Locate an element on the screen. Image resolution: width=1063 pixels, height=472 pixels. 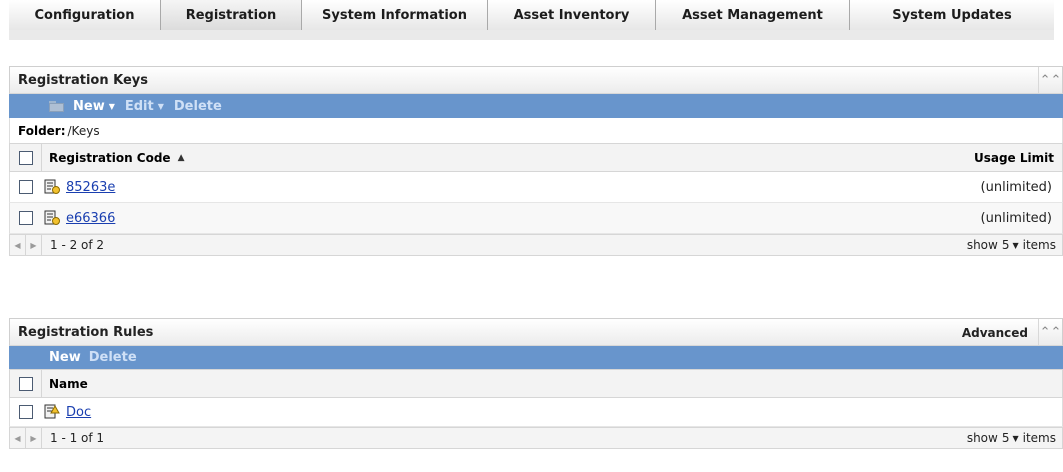
registration-keys-header: Registration Keys ⌃⌃ is located at coordinates (536, 80).